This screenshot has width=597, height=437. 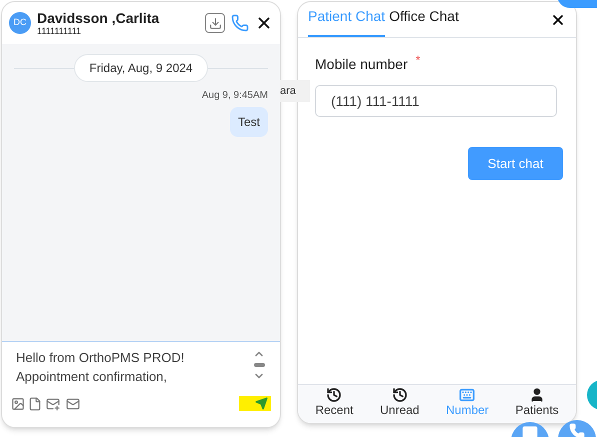 What do you see at coordinates (53, 403) in the screenshot?
I see `mail-plus-icon` at bounding box center [53, 403].